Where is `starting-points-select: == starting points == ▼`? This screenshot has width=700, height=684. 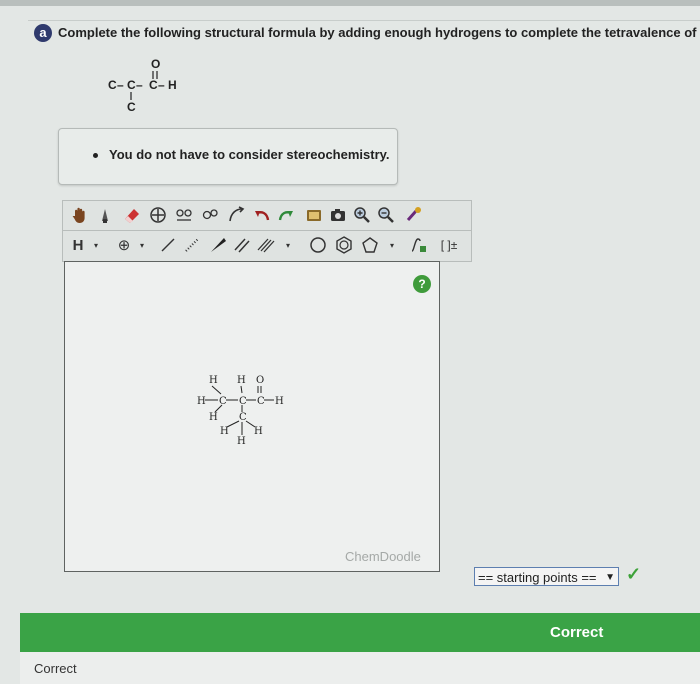
starting-points-select: == starting points == ▼ is located at coordinates (546, 576).